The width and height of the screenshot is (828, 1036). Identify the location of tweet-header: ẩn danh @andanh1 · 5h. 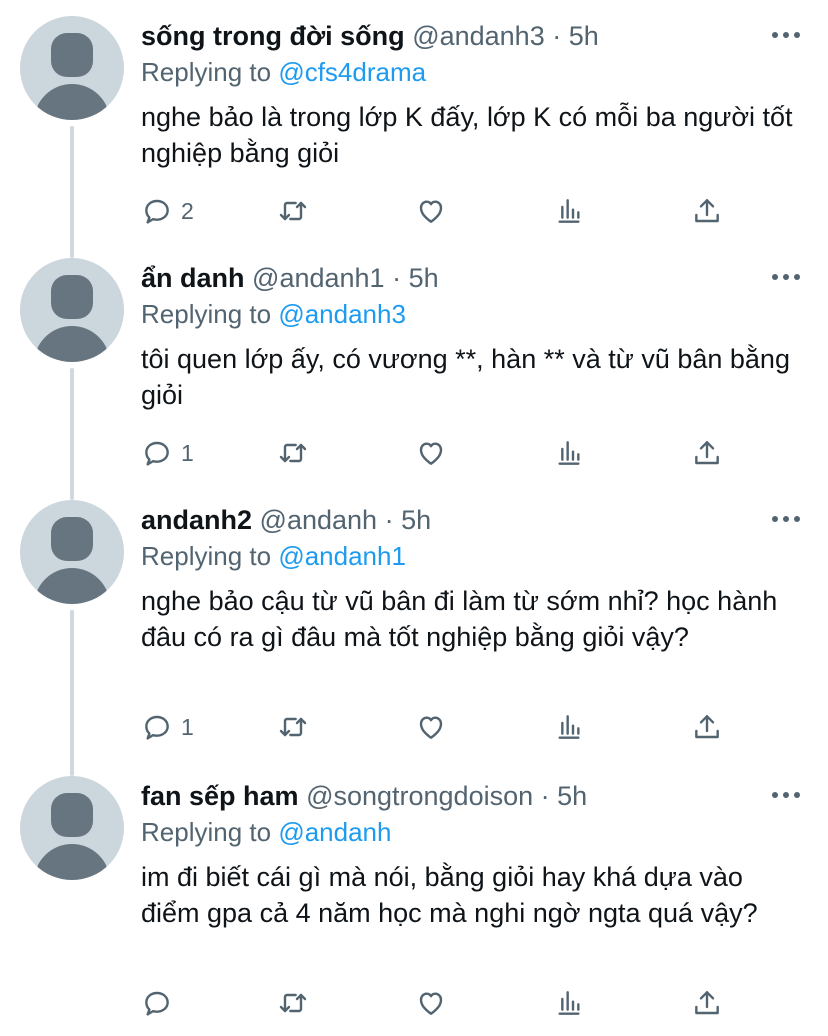
(290, 278).